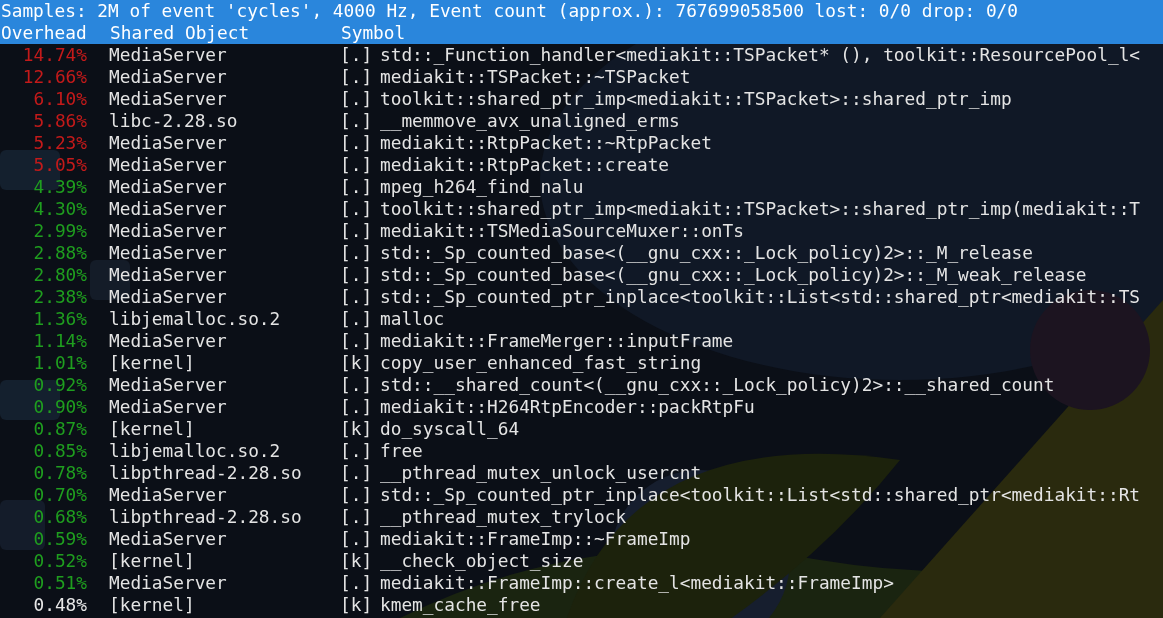 The height and width of the screenshot is (618, 1163). What do you see at coordinates (59, 165) in the screenshot?
I see `overhead-cell-text: 5.05%` at bounding box center [59, 165].